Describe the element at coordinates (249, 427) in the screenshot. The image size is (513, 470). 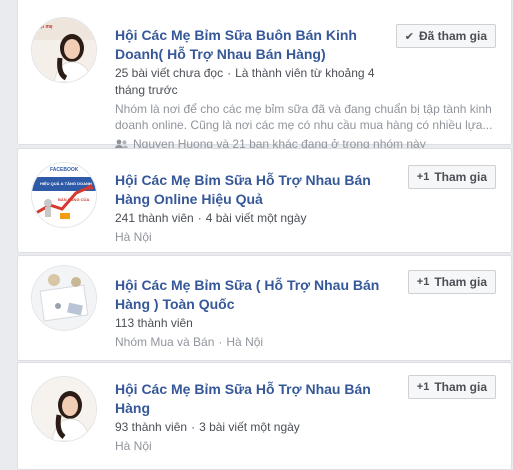
I see `posts-per-day: 3 bài viết một ngày` at that location.